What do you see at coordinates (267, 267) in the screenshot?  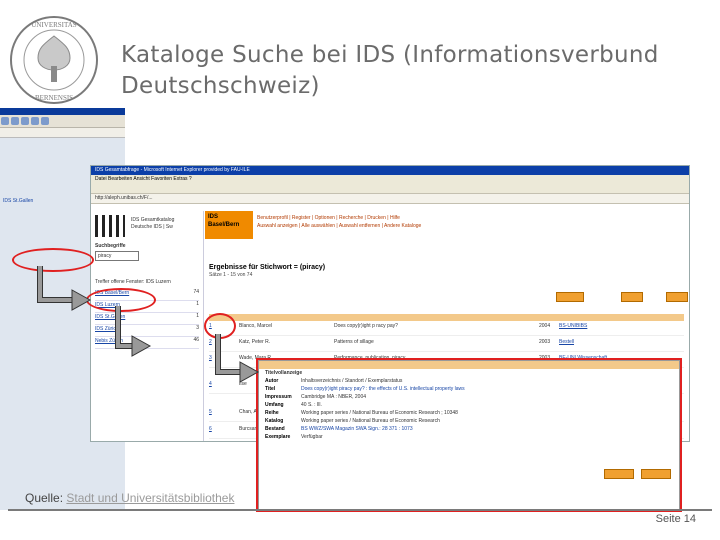 I see `results-title: Ergebnisse für Stichwort = (piracy)` at bounding box center [267, 267].